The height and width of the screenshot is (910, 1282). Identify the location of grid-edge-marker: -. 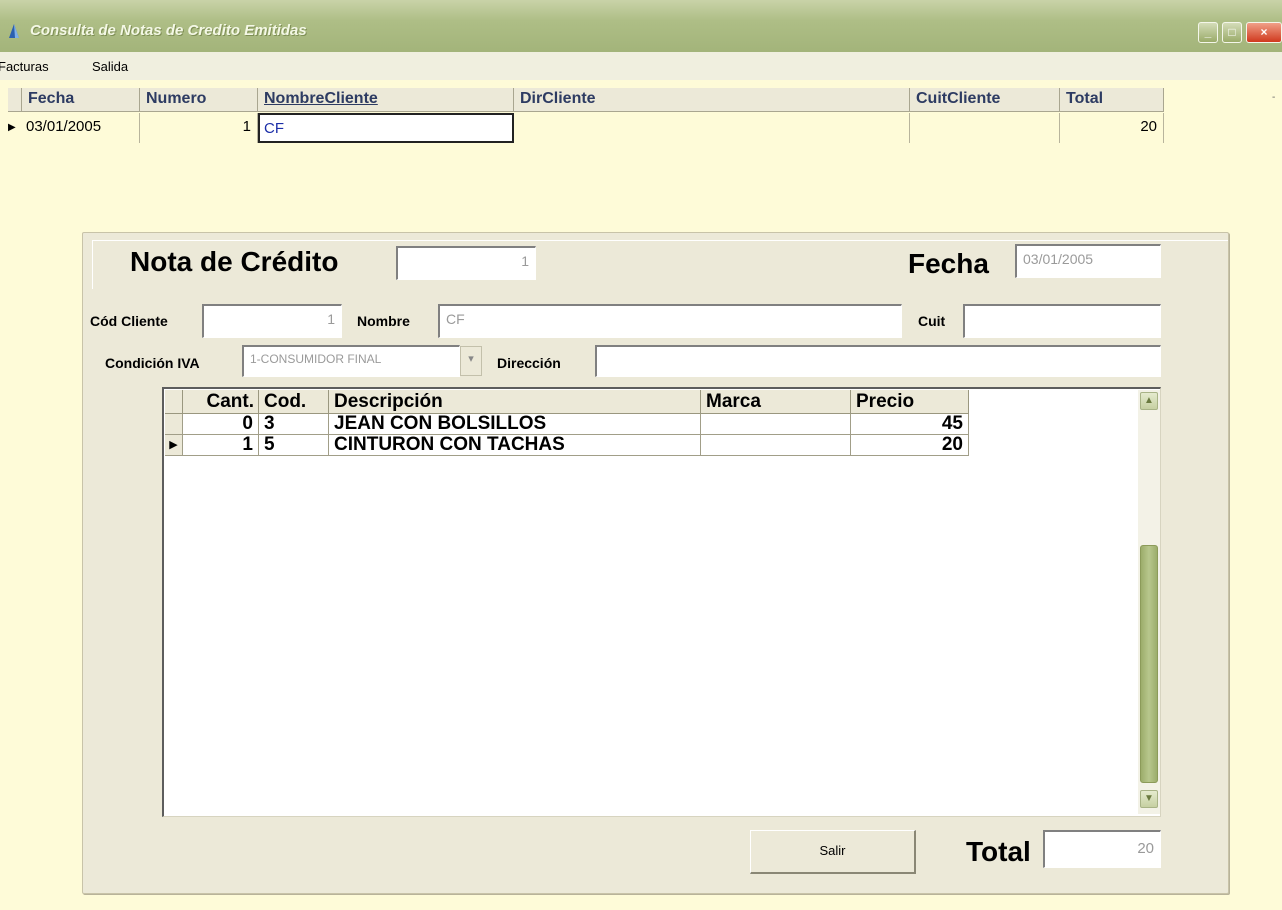
(1274, 97).